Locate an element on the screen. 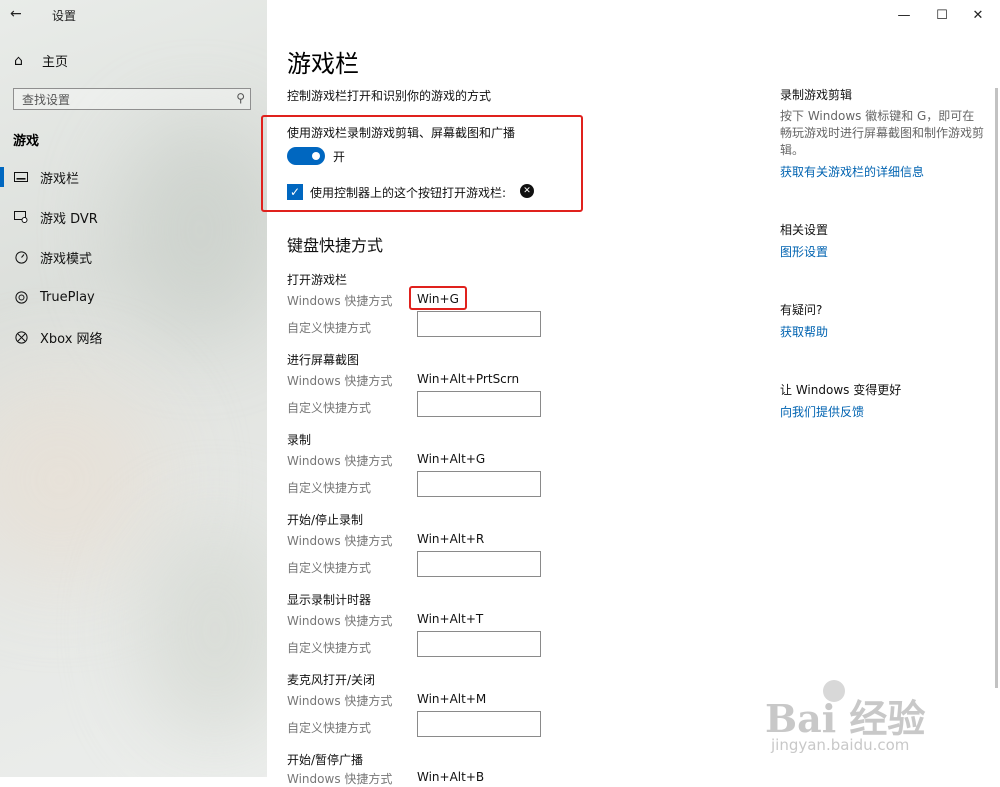  record-clips-text: 按下 Windows 徽标键和 G，即可在畅玩游戏时进行屏幕截图和制作游戏剪辑。 is located at coordinates (882, 133).